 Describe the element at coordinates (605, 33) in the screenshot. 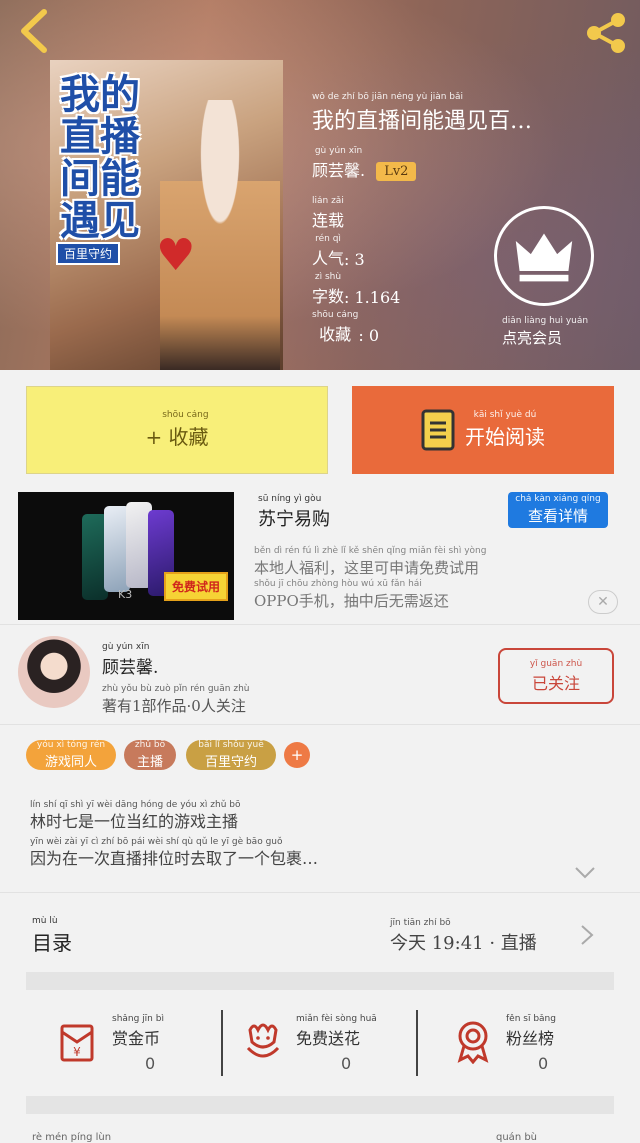

I see `share-icon` at that location.